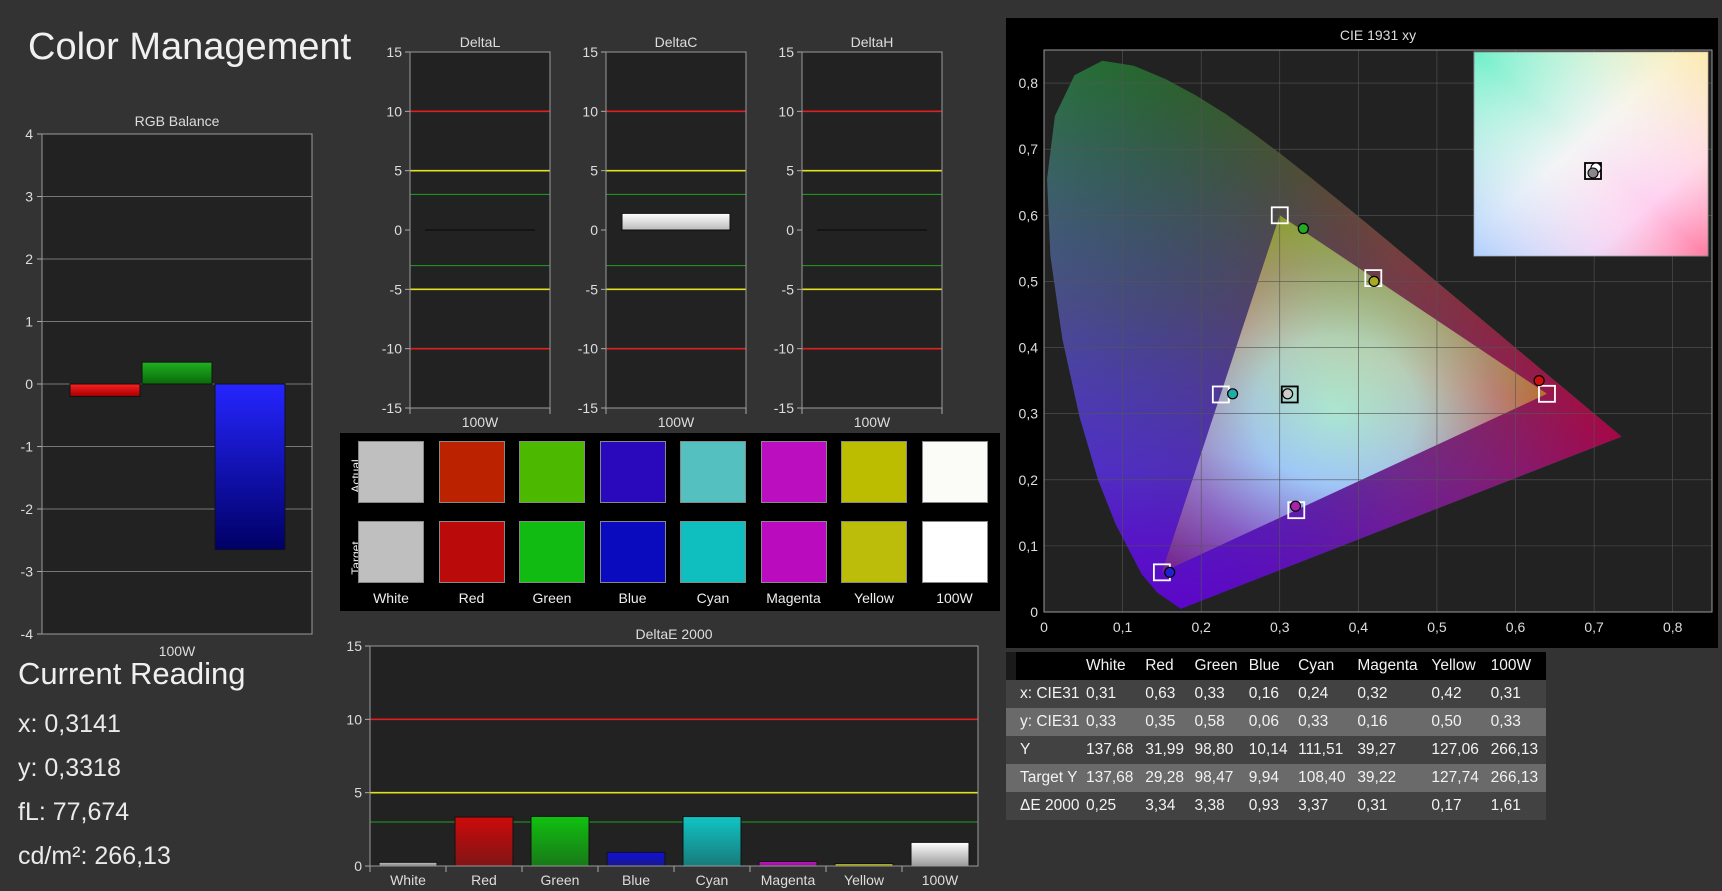 The image size is (1722, 891). What do you see at coordinates (1591, 154) in the screenshot?
I see `white-point-inset-overlay` at bounding box center [1591, 154].